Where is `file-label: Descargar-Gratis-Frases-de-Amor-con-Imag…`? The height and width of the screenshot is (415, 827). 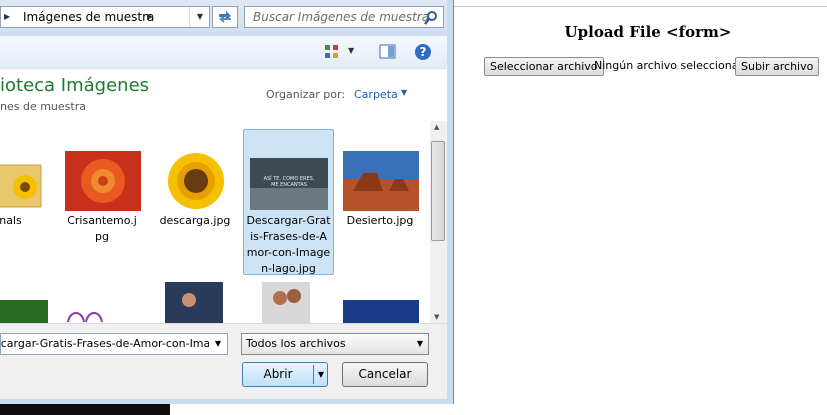
file-label: Descargar-Gratis-Frases-de-Amor-con-Imag… is located at coordinates (288, 244).